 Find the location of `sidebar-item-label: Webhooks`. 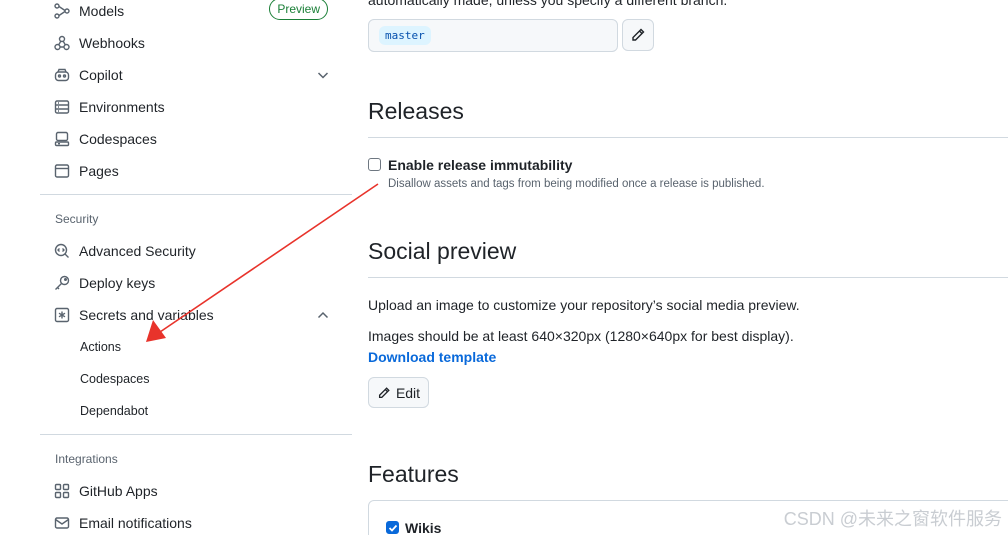

sidebar-item-label: Webhooks is located at coordinates (112, 43).